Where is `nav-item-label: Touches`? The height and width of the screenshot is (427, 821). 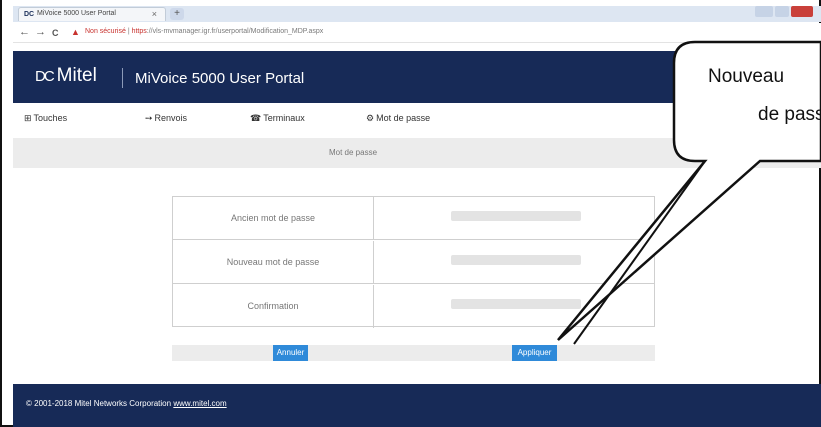 nav-item-label: Touches is located at coordinates (50, 118).